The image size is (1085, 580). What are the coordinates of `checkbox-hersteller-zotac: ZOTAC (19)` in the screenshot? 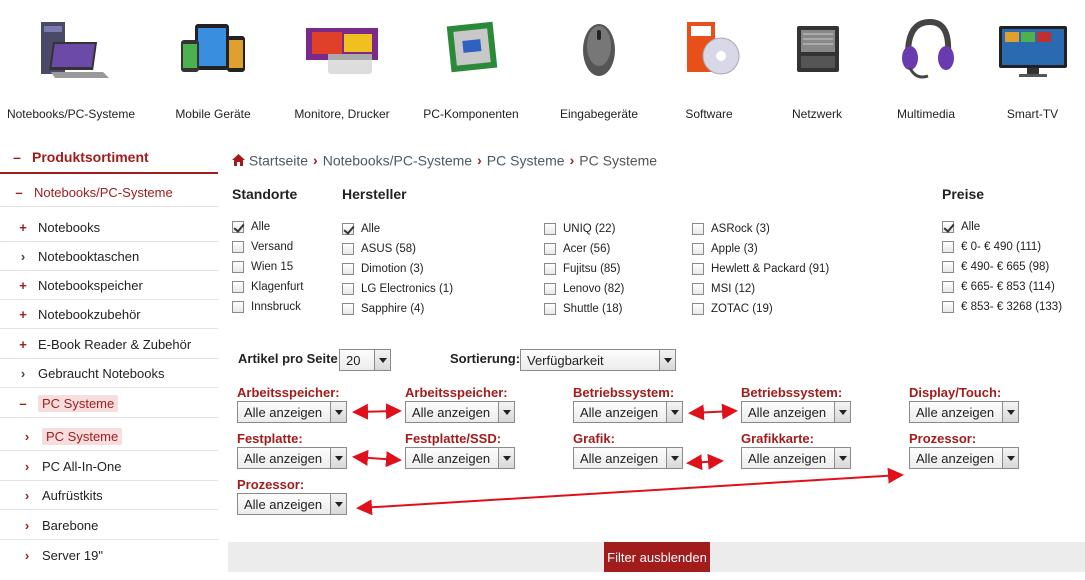 It's located at (732, 309).